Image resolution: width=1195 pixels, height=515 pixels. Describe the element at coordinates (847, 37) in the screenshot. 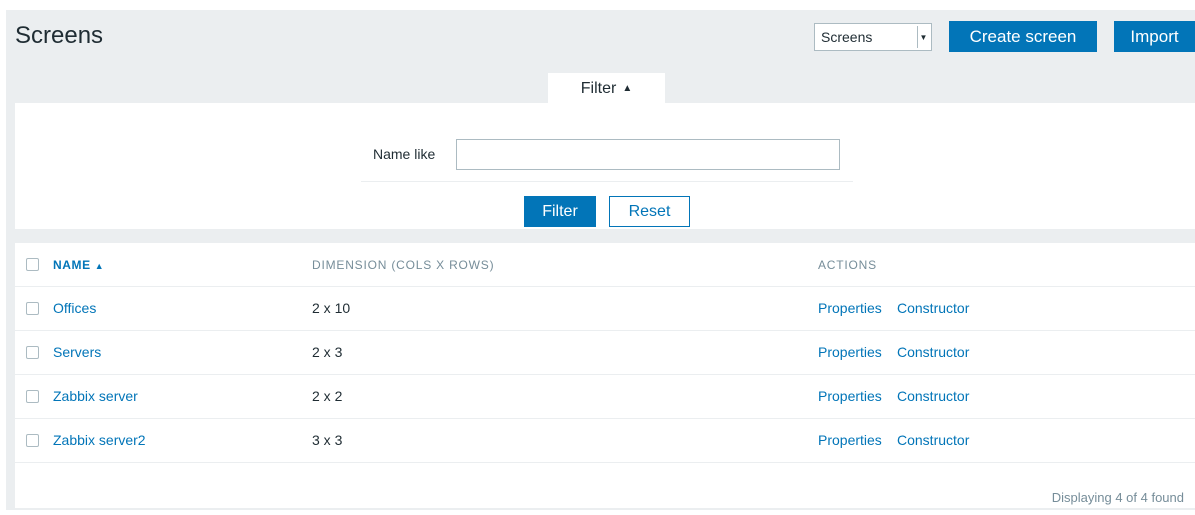

I see `screens-select-value: Screens` at that location.